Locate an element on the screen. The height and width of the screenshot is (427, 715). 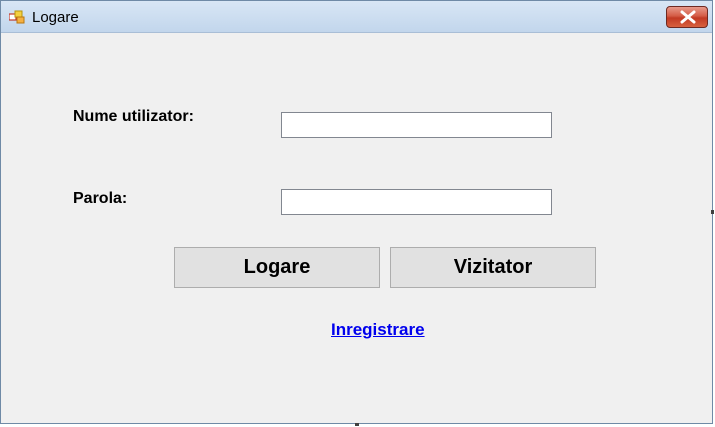
username-label: Nume utilizator: is located at coordinates (133, 116).